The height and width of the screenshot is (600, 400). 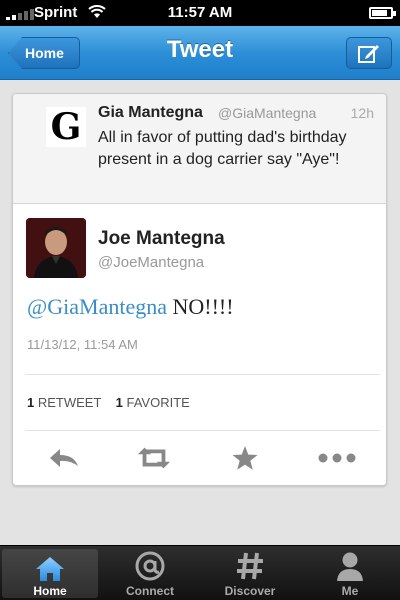 What do you see at coordinates (50, 591) in the screenshot?
I see `tab-label: Home` at bounding box center [50, 591].